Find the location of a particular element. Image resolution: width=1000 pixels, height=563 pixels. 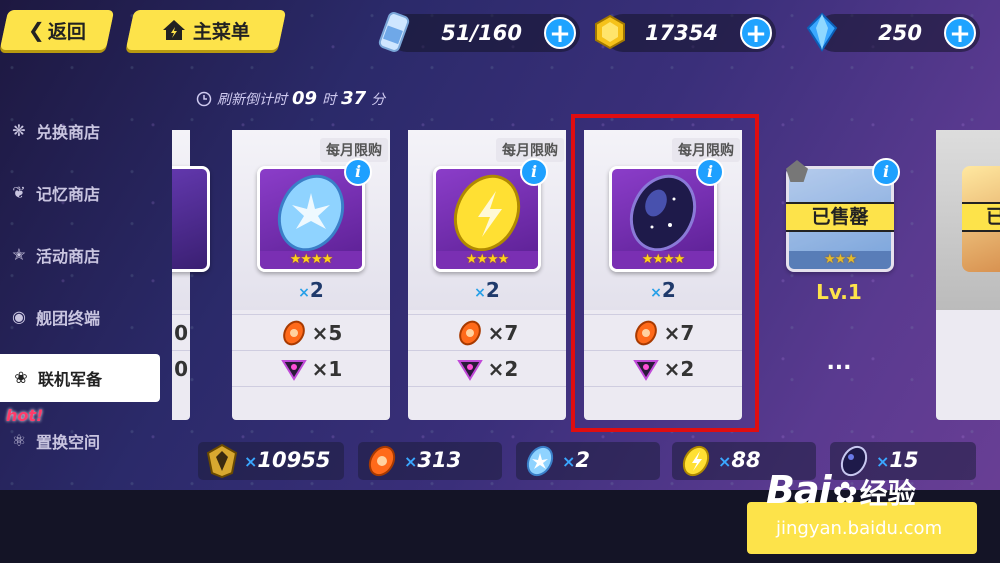

stamina-value: 51/160 is located at coordinates (481, 33).